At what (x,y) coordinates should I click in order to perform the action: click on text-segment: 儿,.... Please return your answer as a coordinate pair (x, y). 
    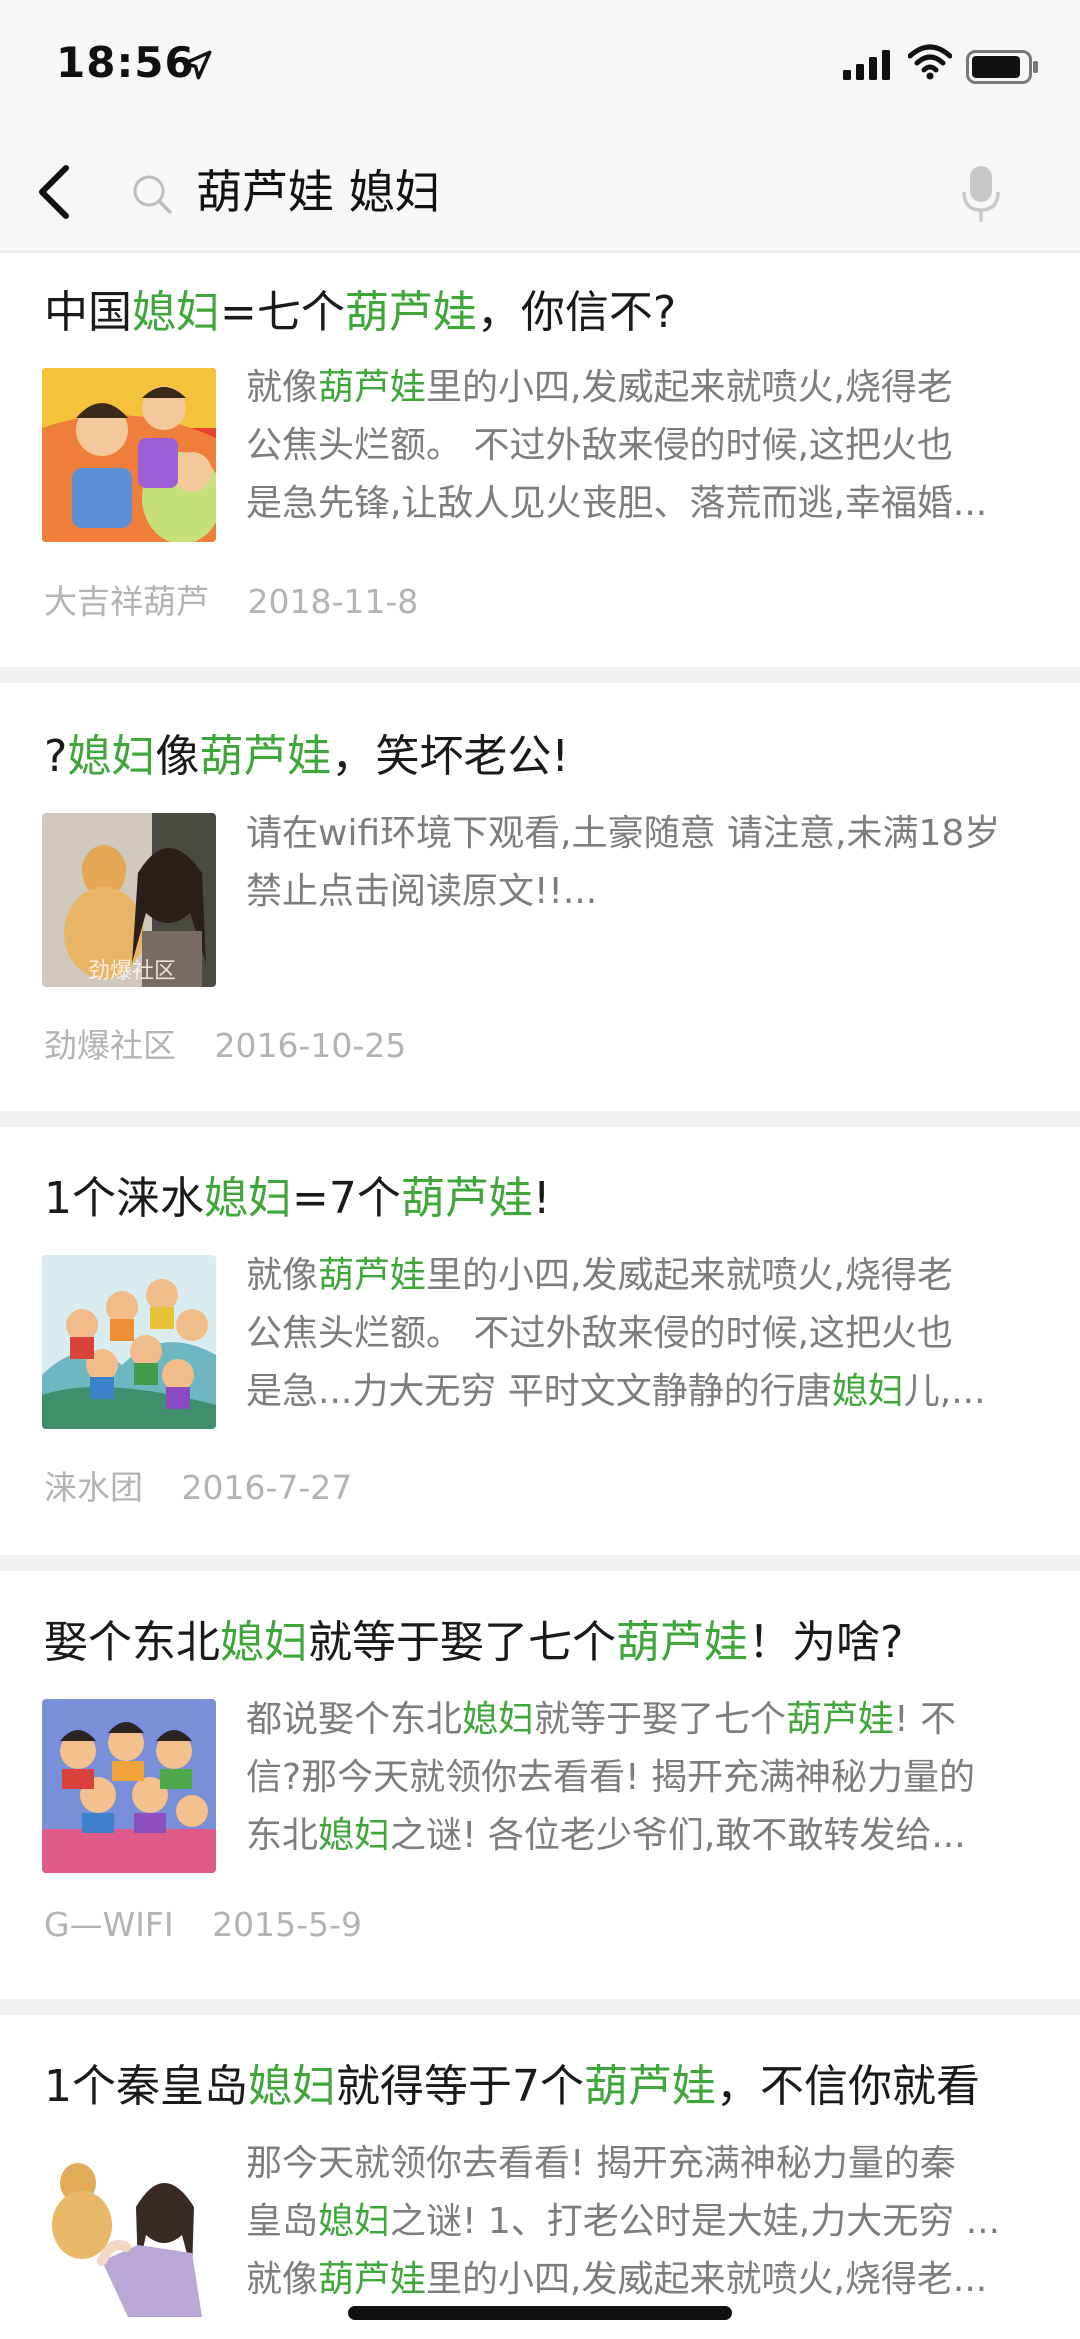
    Looking at the image, I should click on (944, 1391).